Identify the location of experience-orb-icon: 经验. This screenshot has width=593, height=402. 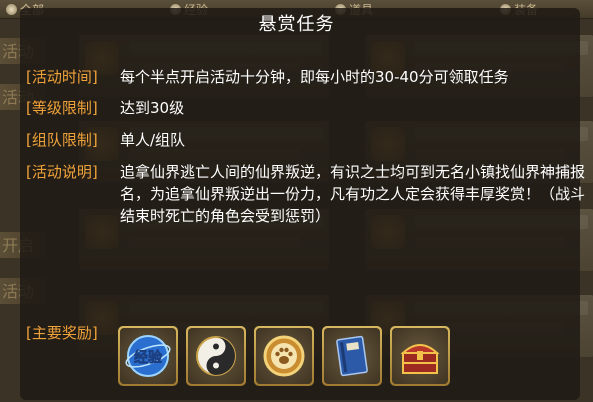
(148, 356).